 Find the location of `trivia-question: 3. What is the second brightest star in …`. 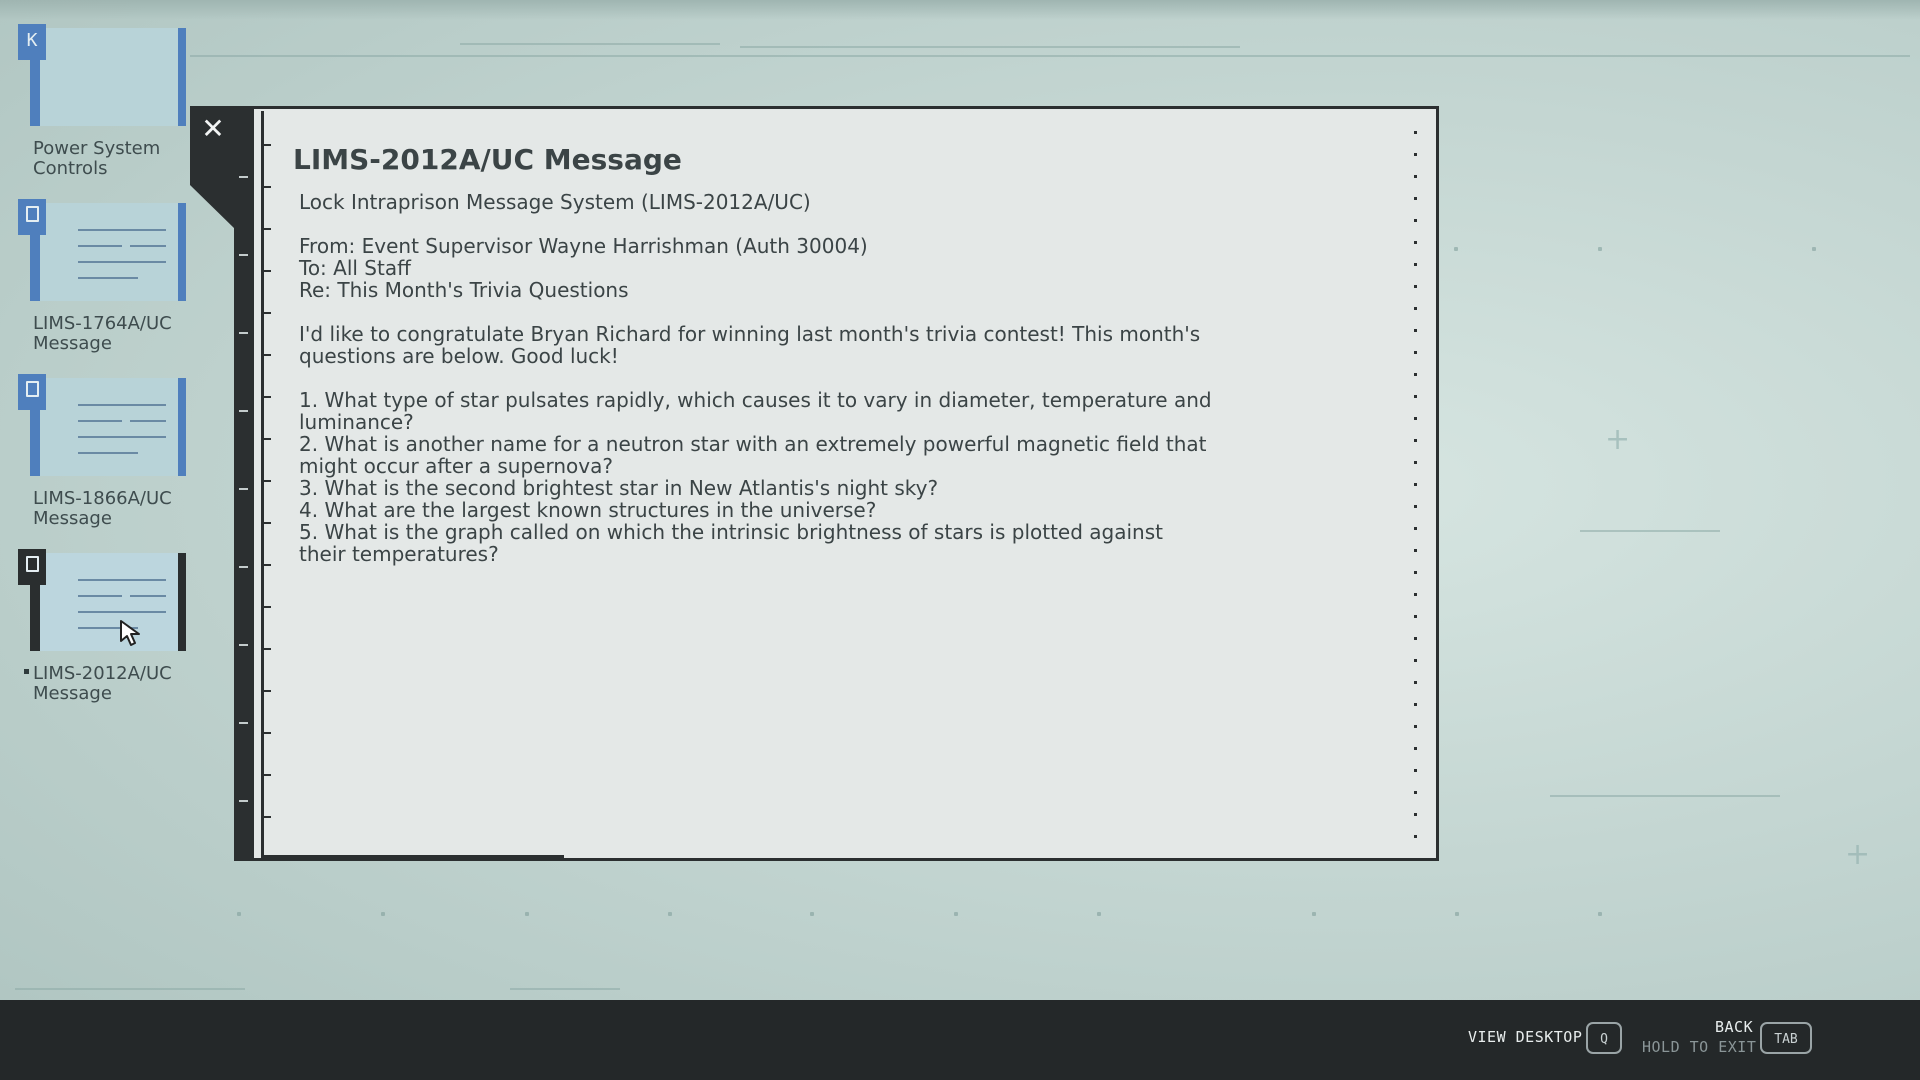

trivia-question: 3. What is the second brightest star in … is located at coordinates (619, 488).